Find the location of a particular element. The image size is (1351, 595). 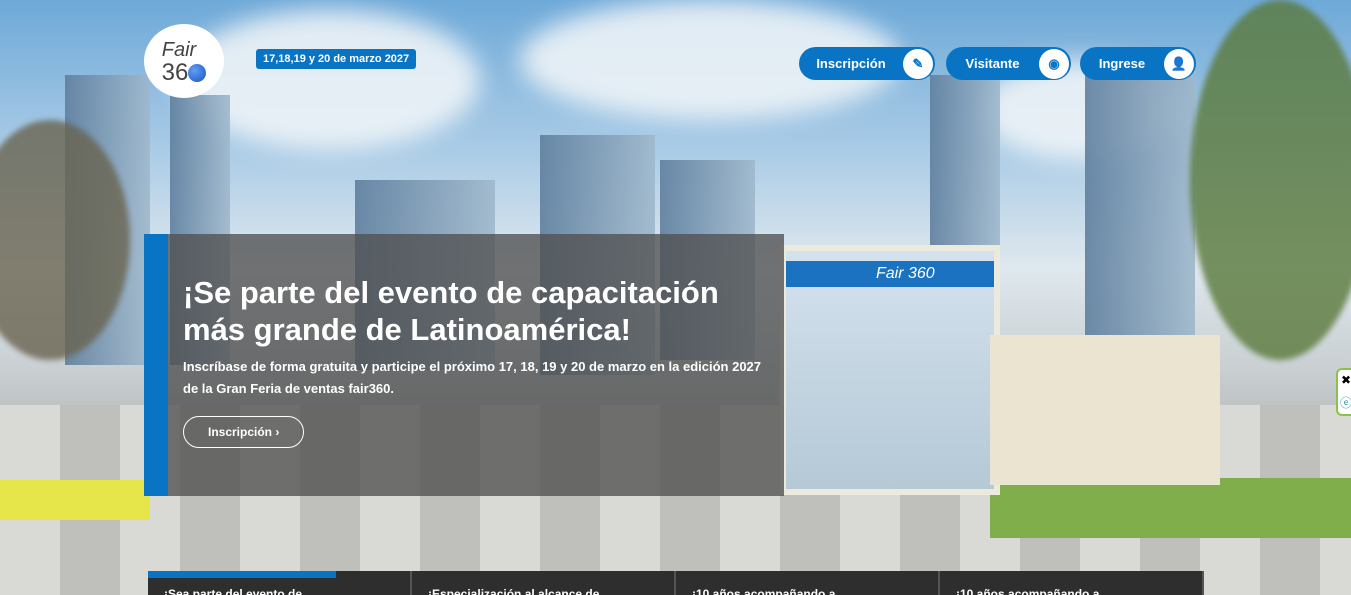

pencil-icon: ✎ is located at coordinates (918, 63).